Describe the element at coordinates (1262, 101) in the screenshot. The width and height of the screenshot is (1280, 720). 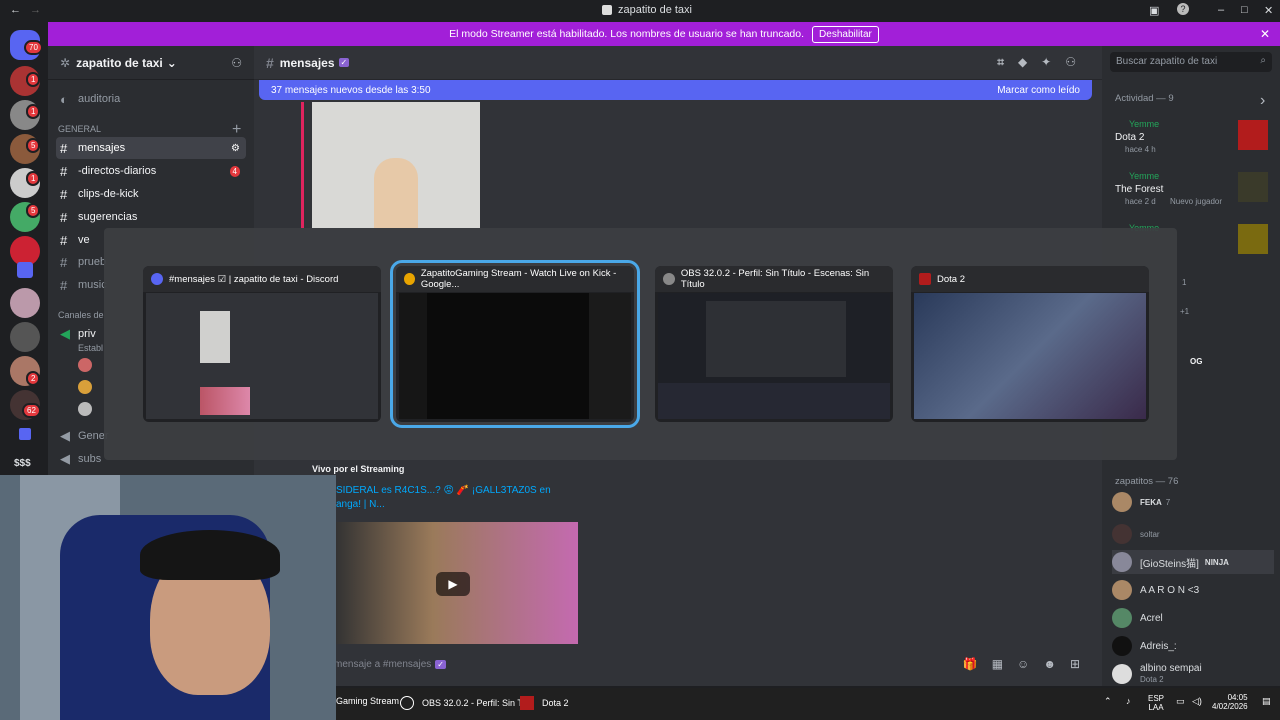
I see `chevron-right-icon: ›` at that location.